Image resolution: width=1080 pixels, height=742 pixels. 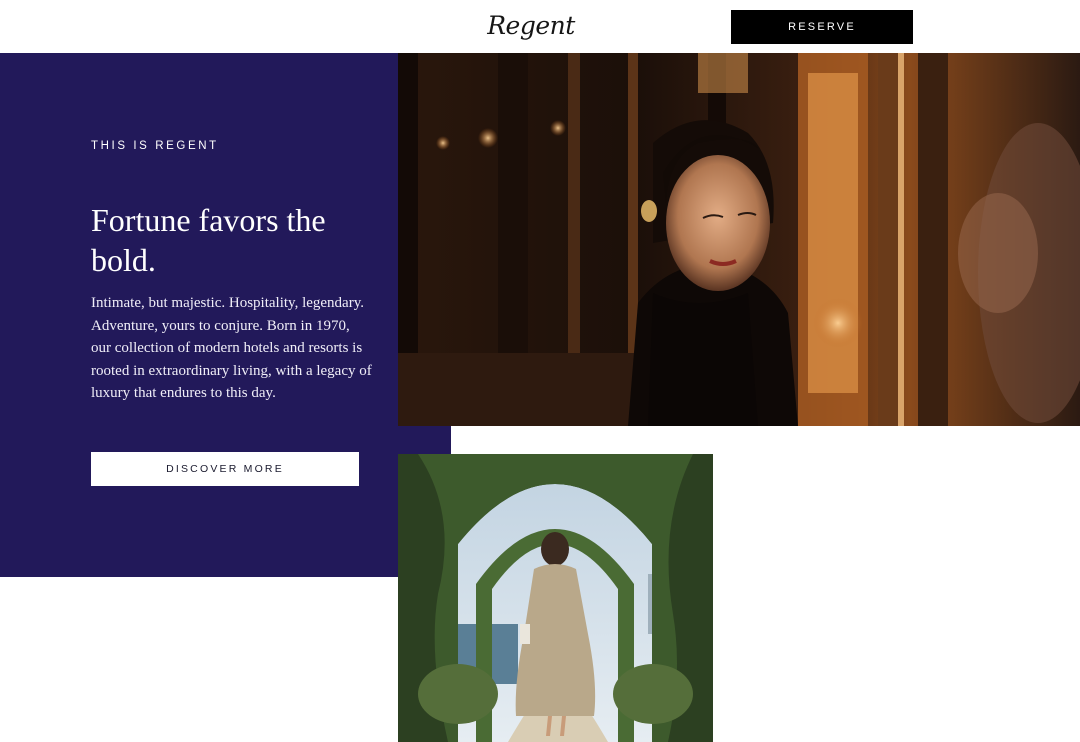 What do you see at coordinates (555, 598) in the screenshot?
I see `garden-photo` at bounding box center [555, 598].